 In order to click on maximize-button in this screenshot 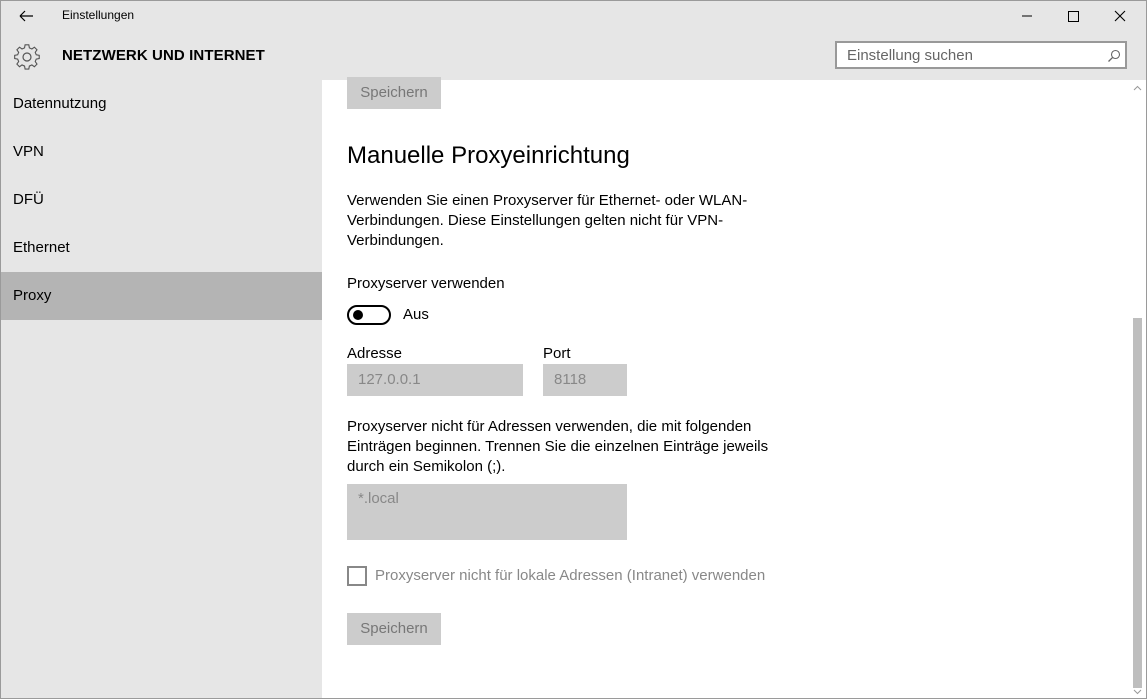, I will do `click(1073, 16)`.